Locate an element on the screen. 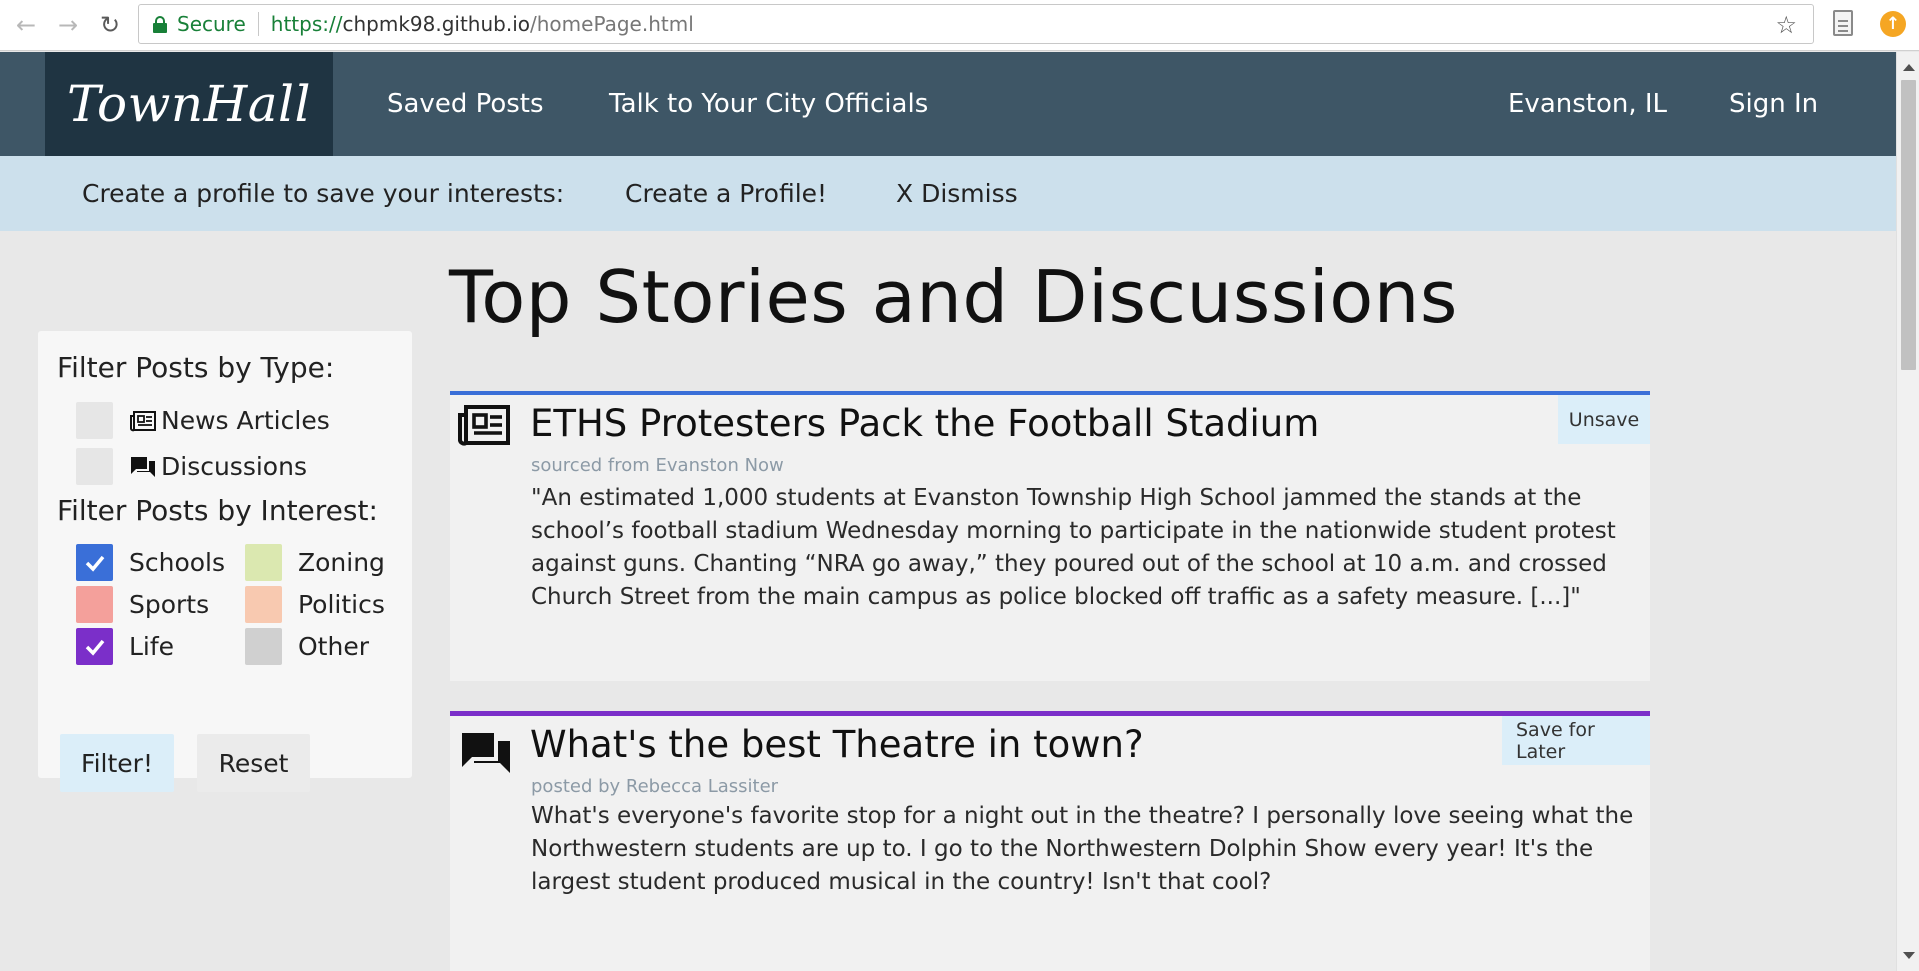  interest-label: Other is located at coordinates (333, 646).